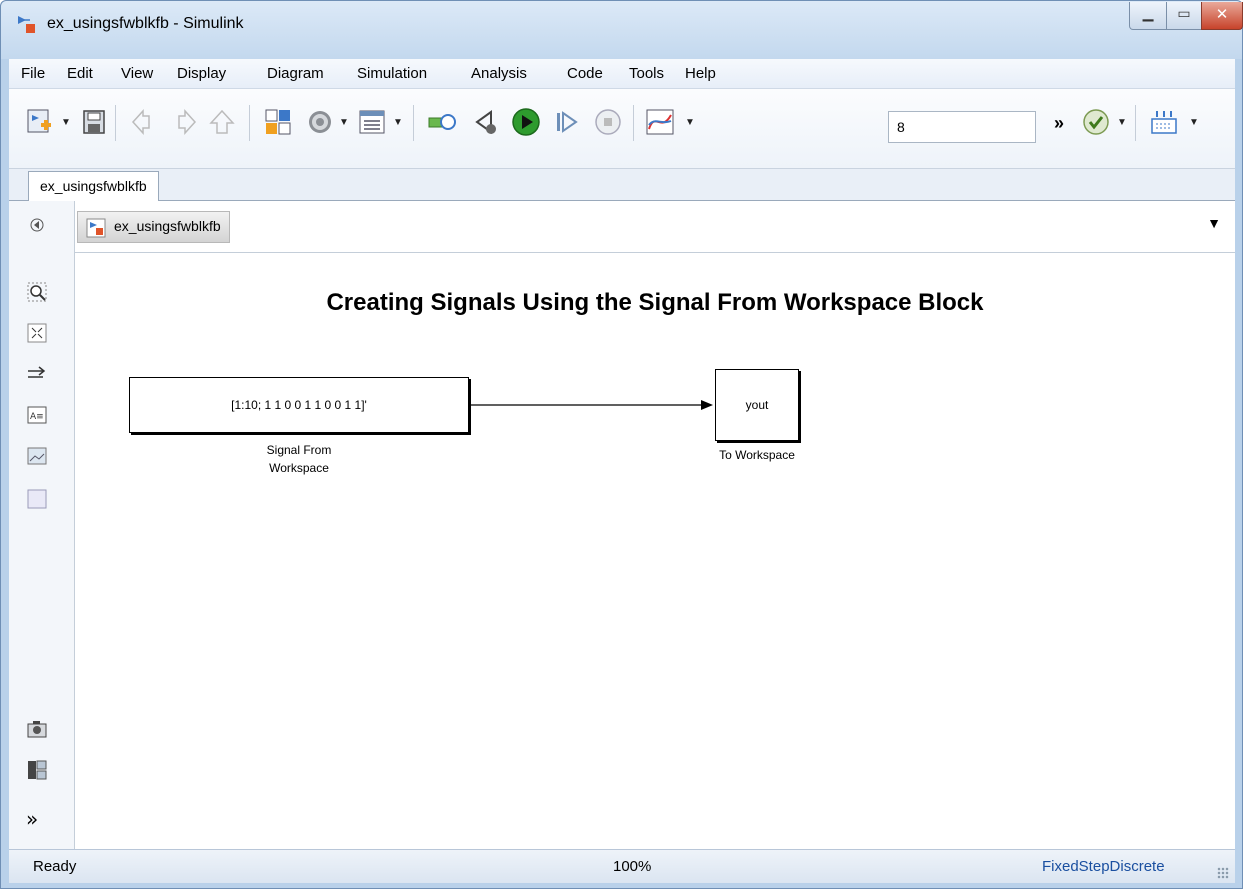  I want to click on minimize-button: ▁, so click(1148, 16).